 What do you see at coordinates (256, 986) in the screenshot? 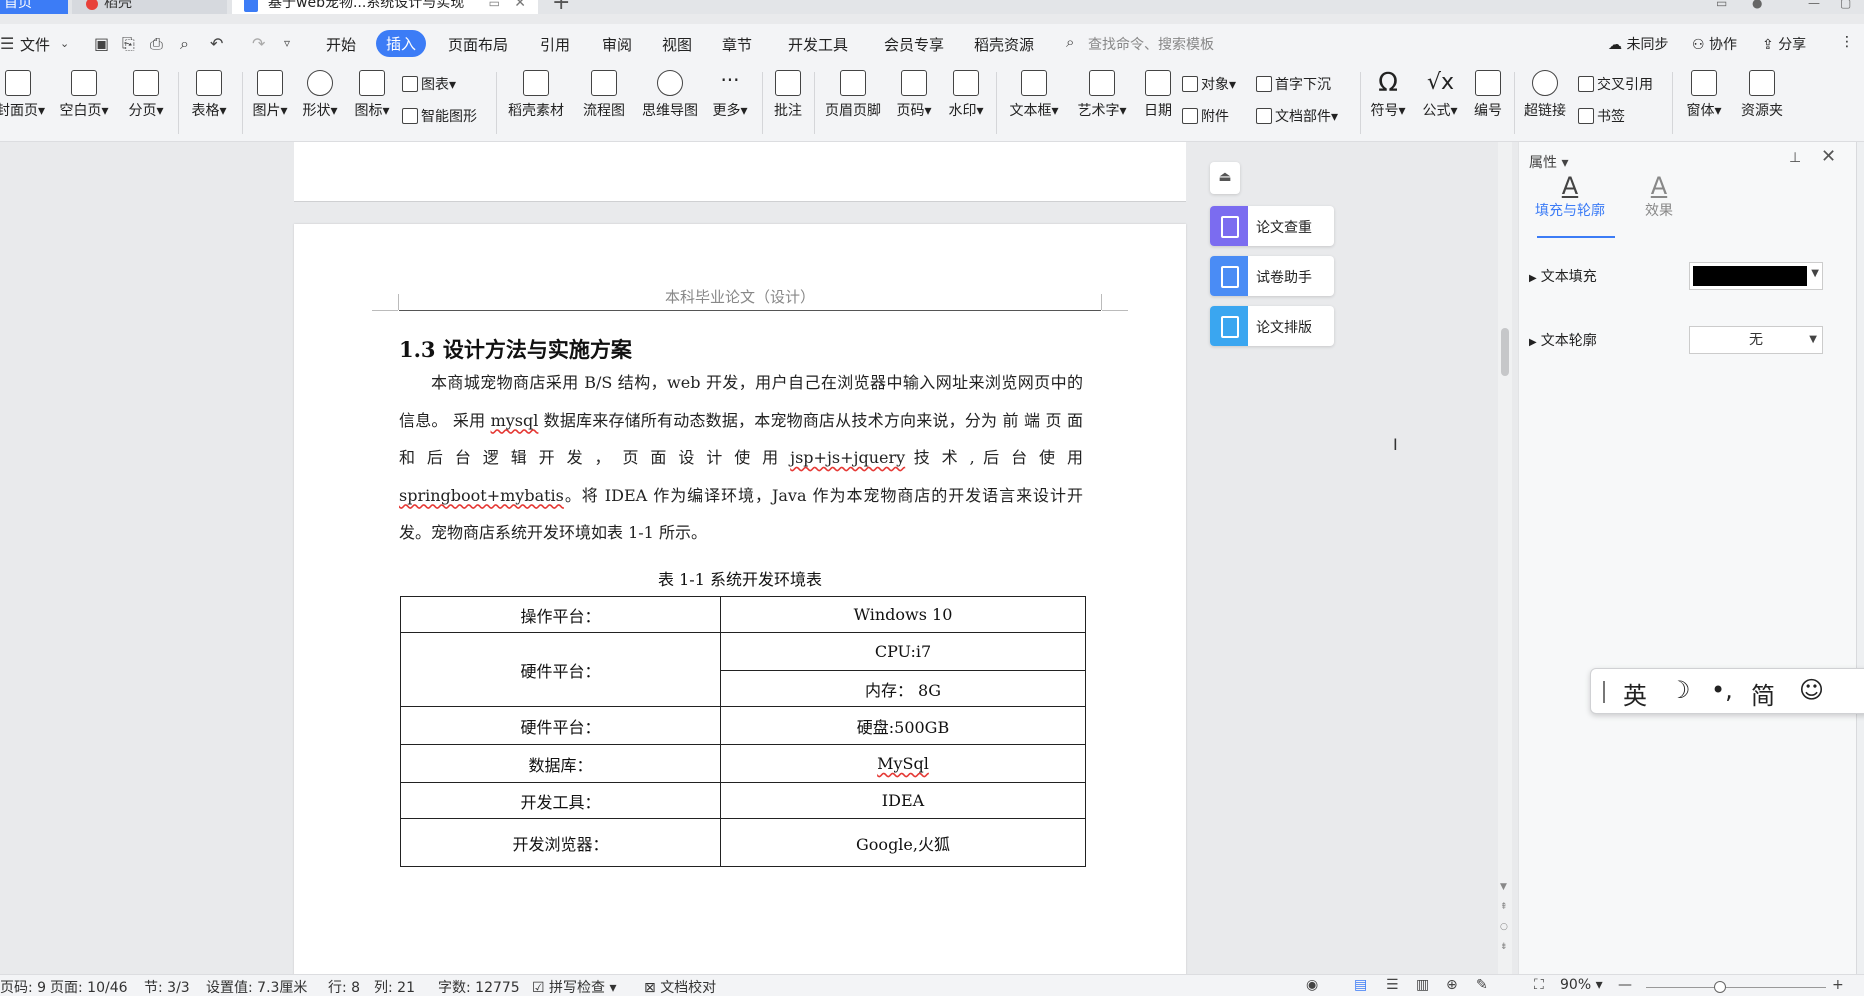
I see `status-setting: 设置值: 7.3厘米` at bounding box center [256, 986].